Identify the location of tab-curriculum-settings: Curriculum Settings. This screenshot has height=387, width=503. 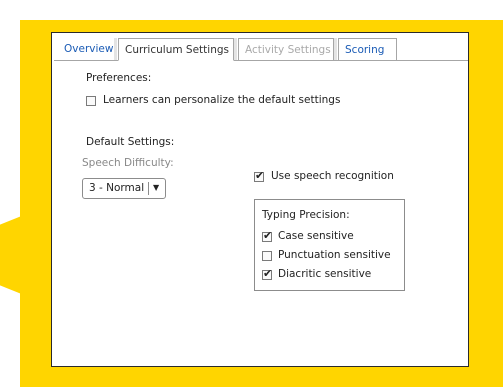
(176, 49).